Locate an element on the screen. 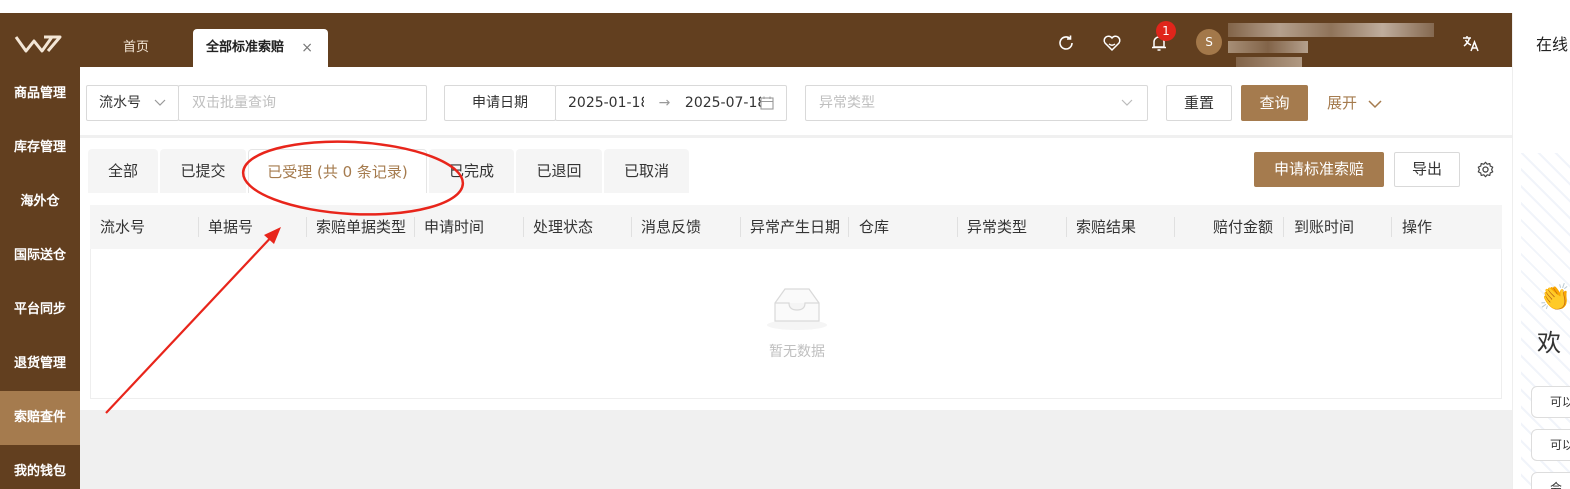 The height and width of the screenshot is (489, 1570). expand-toggle: 展开 is located at coordinates (1354, 103).